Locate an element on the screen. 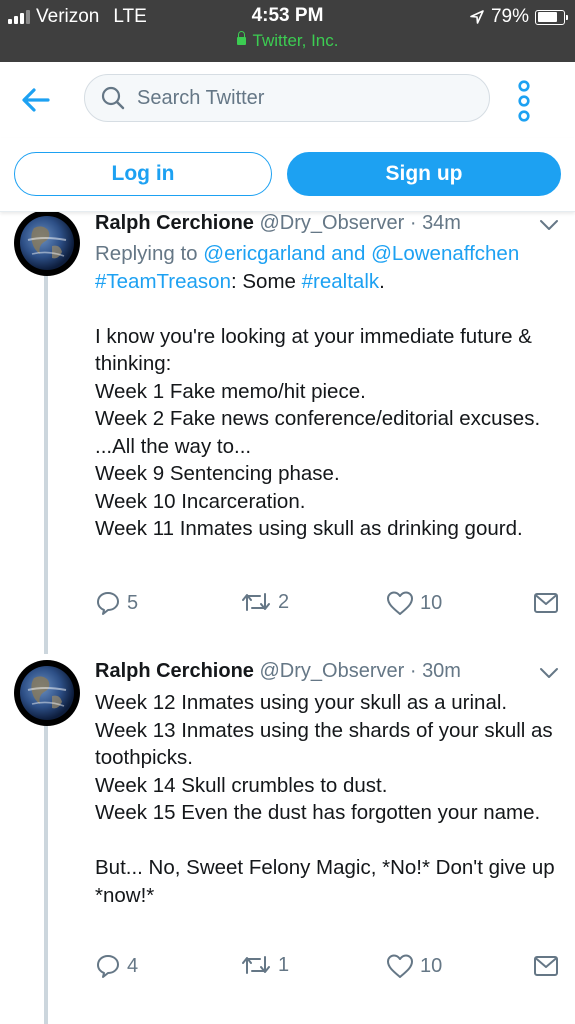 The width and height of the screenshot is (575, 1024). reply-button: 5 is located at coordinates (116, 603).